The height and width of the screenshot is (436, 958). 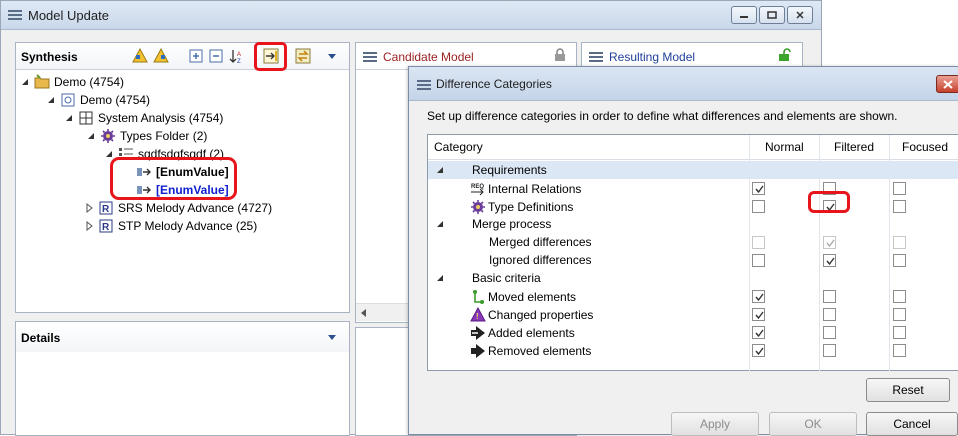 What do you see at coordinates (908, 390) in the screenshot?
I see `reset-button: Reset` at bounding box center [908, 390].